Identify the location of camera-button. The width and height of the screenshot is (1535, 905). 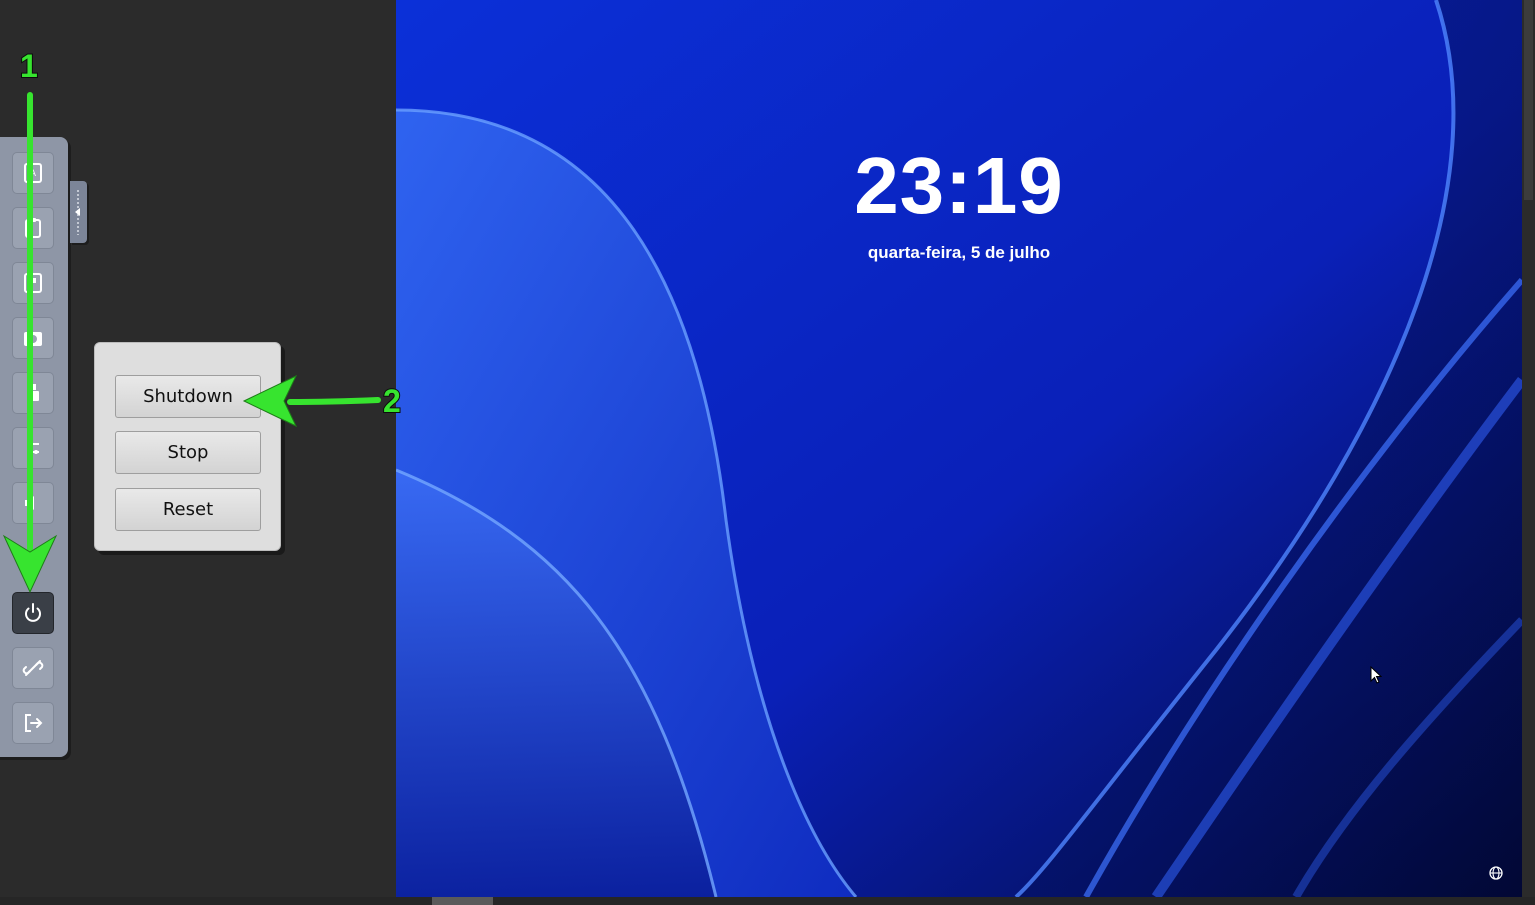
(33, 338).